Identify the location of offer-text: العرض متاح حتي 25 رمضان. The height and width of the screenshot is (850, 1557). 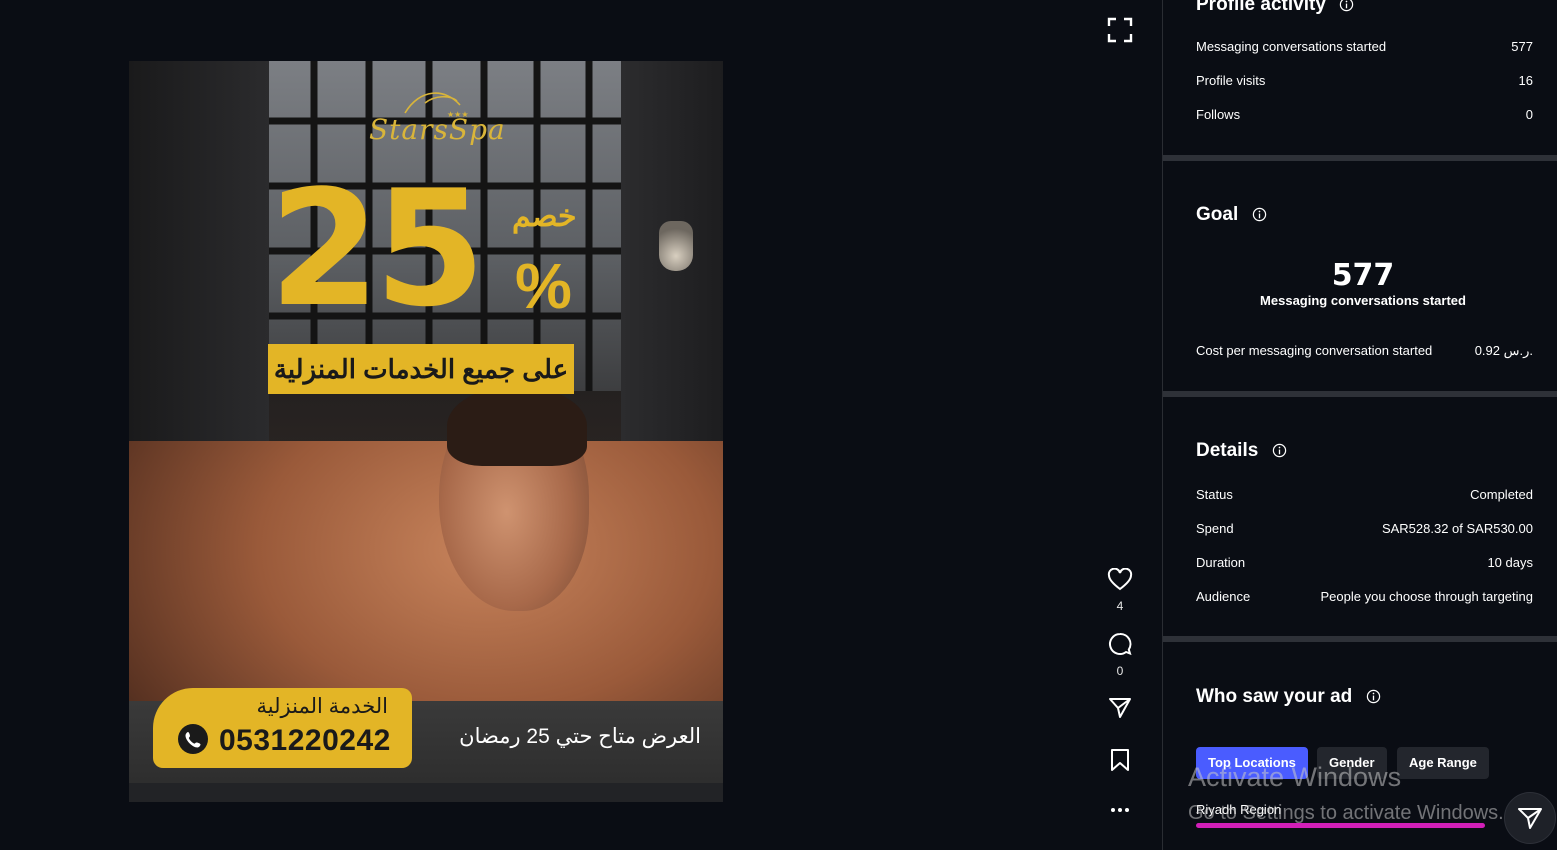
(580, 736).